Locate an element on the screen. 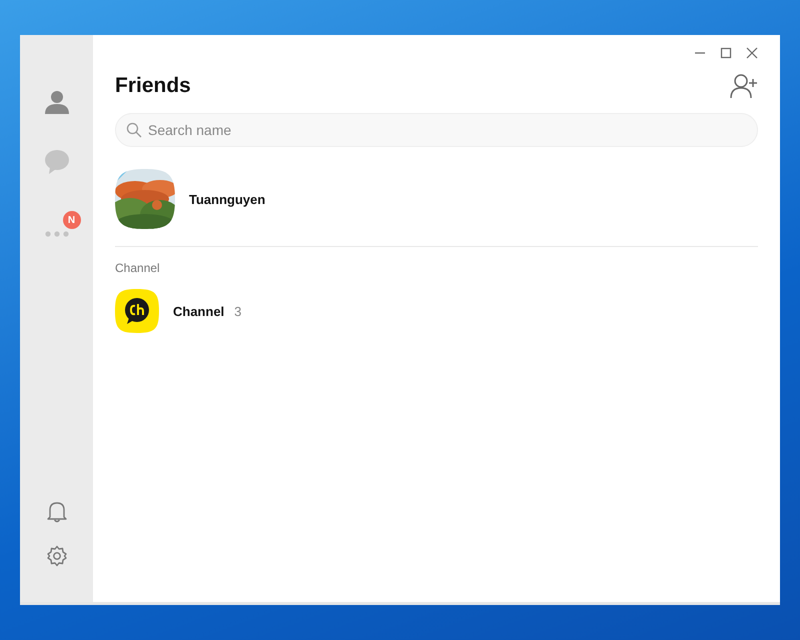 The width and height of the screenshot is (800, 640). bell-icon is located at coordinates (56, 512).